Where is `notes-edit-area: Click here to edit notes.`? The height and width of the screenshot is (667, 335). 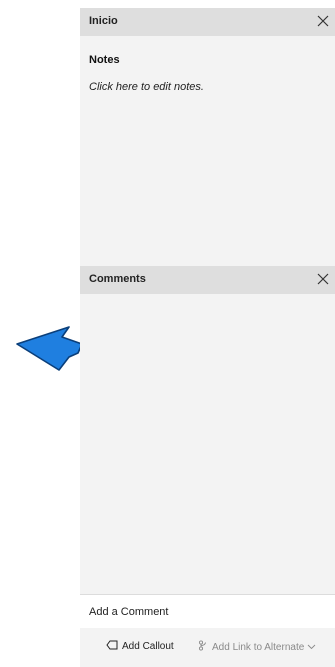
notes-edit-area: Click here to edit notes. is located at coordinates (146, 87).